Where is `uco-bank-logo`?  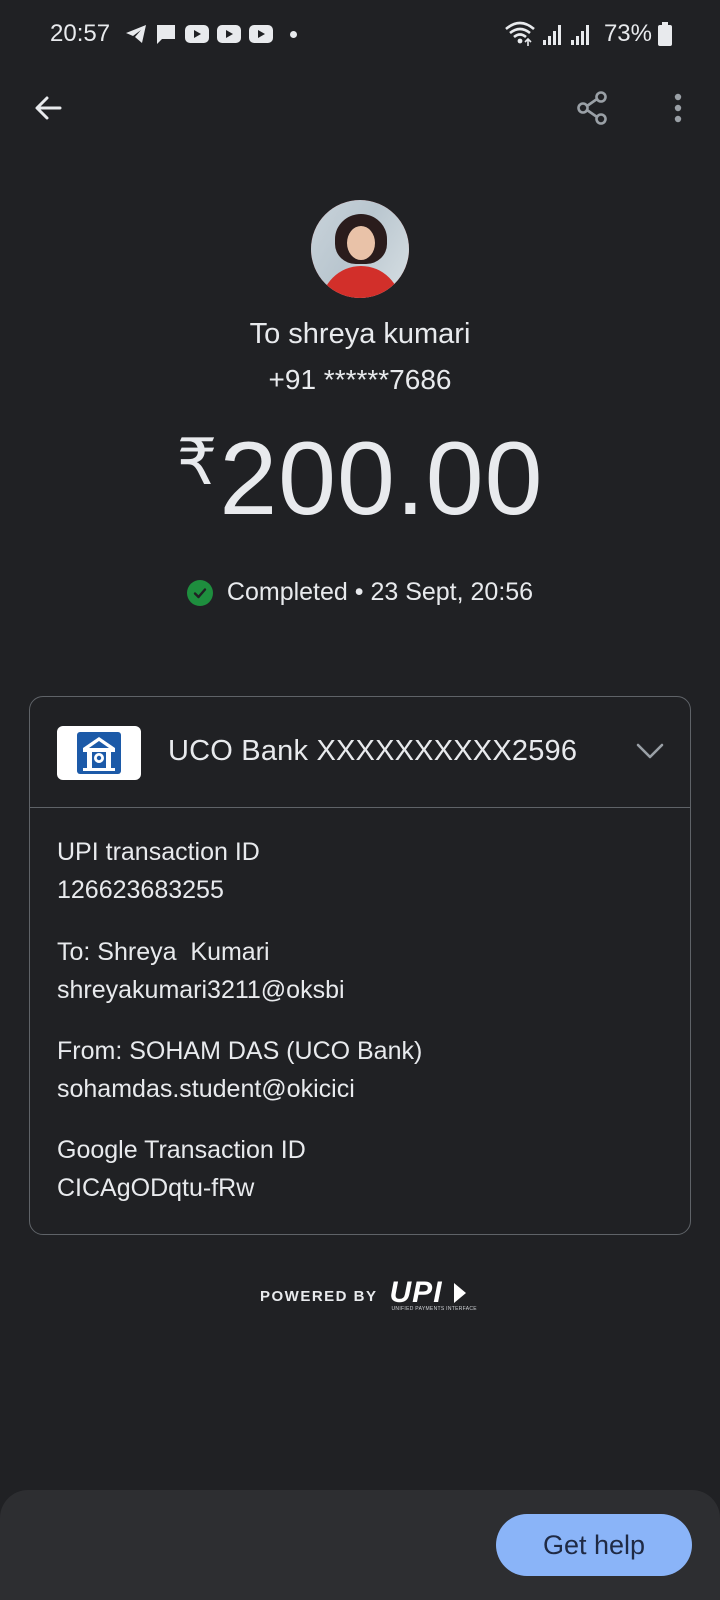
uco-bank-logo is located at coordinates (99, 753).